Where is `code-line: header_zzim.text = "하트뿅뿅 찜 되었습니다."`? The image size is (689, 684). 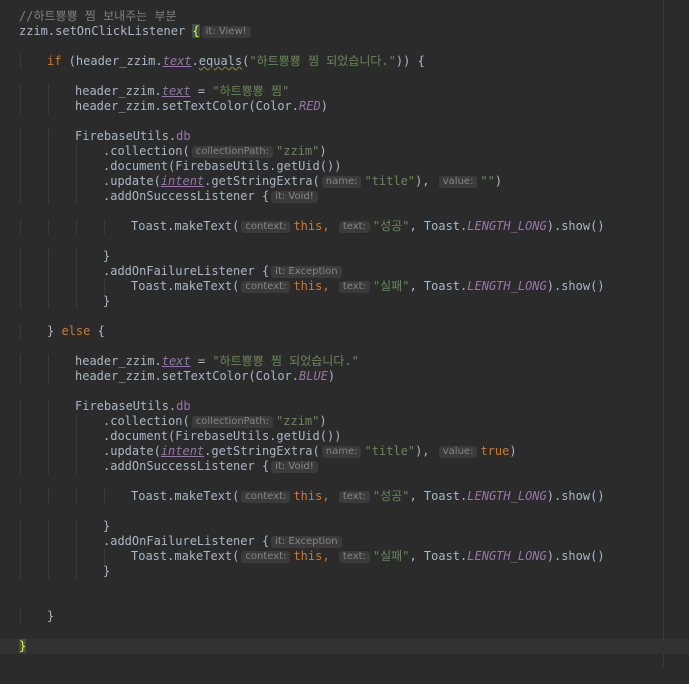 code-line: header_zzim.text = "하트뿅뿅 찜 되었습니다." is located at coordinates (344, 361).